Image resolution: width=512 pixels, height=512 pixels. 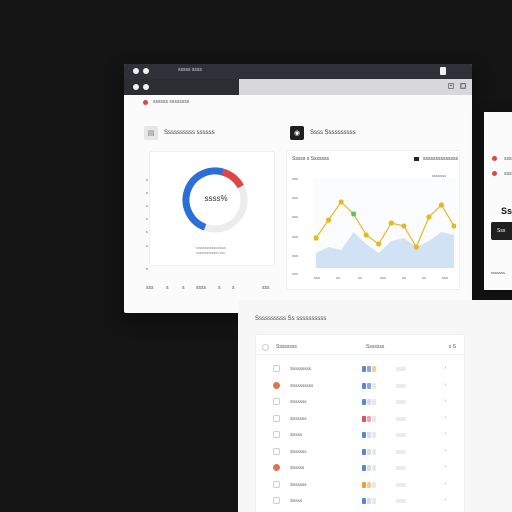 What do you see at coordinates (286, 347) in the screenshot?
I see `column-header-name: Ssssssss` at bounding box center [286, 347].